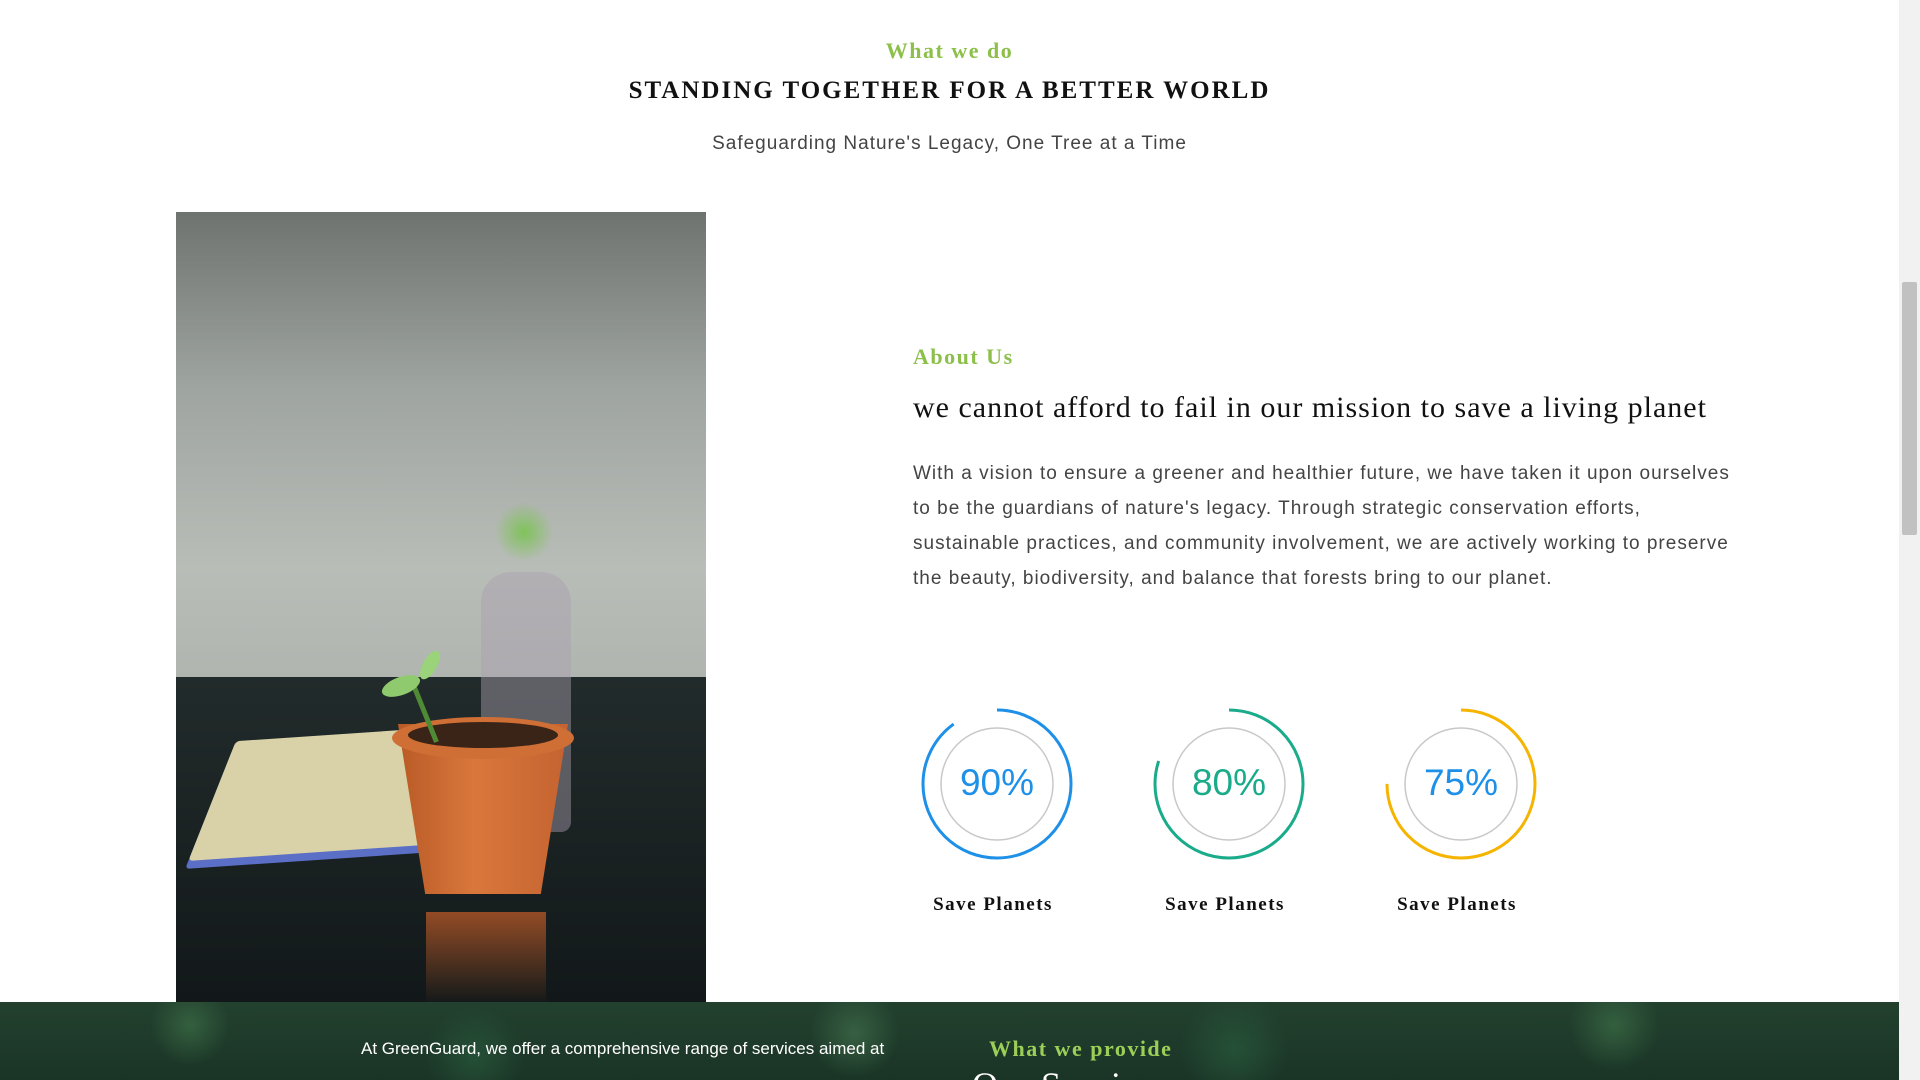 This screenshot has height=1080, width=1920. Describe the element at coordinates (1461, 782) in the screenshot. I see `stat-value: 75%` at that location.